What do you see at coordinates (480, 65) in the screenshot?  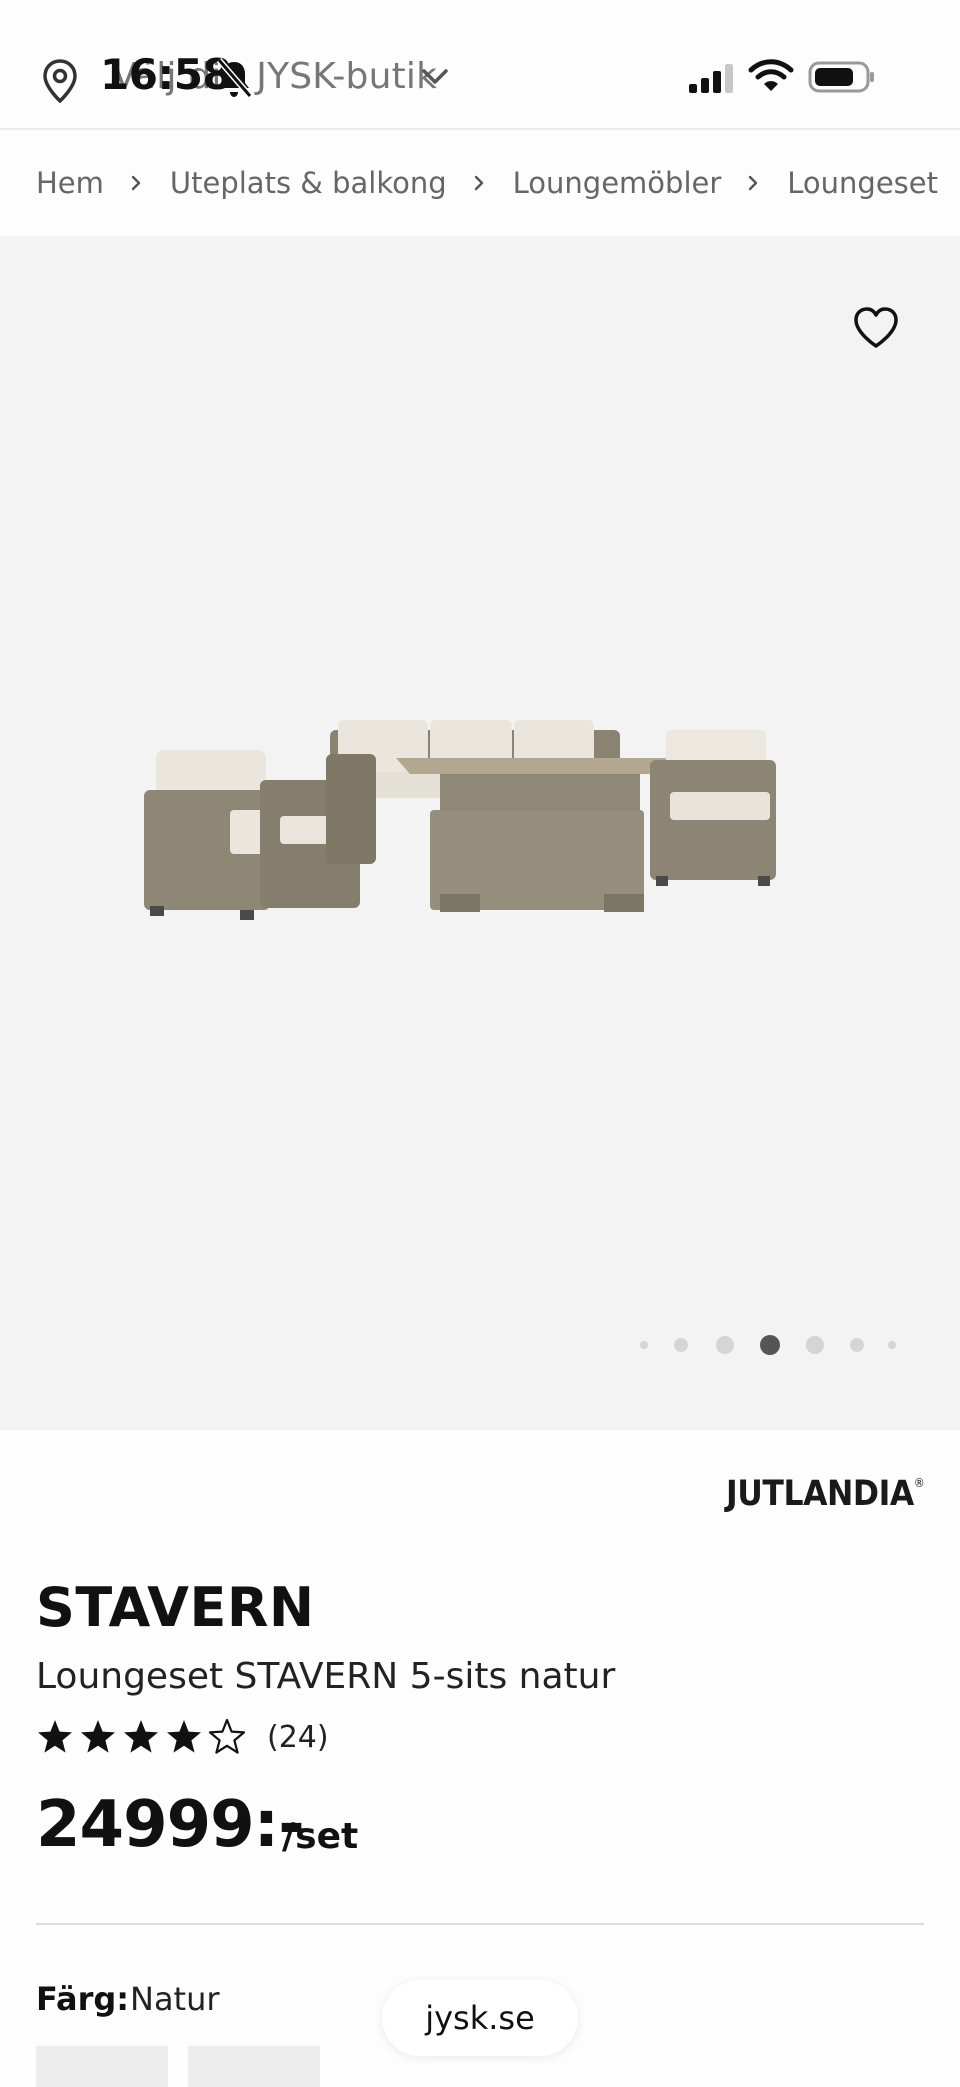 I see `top-bar: Välj din JYSK-butik 16:58` at bounding box center [480, 65].